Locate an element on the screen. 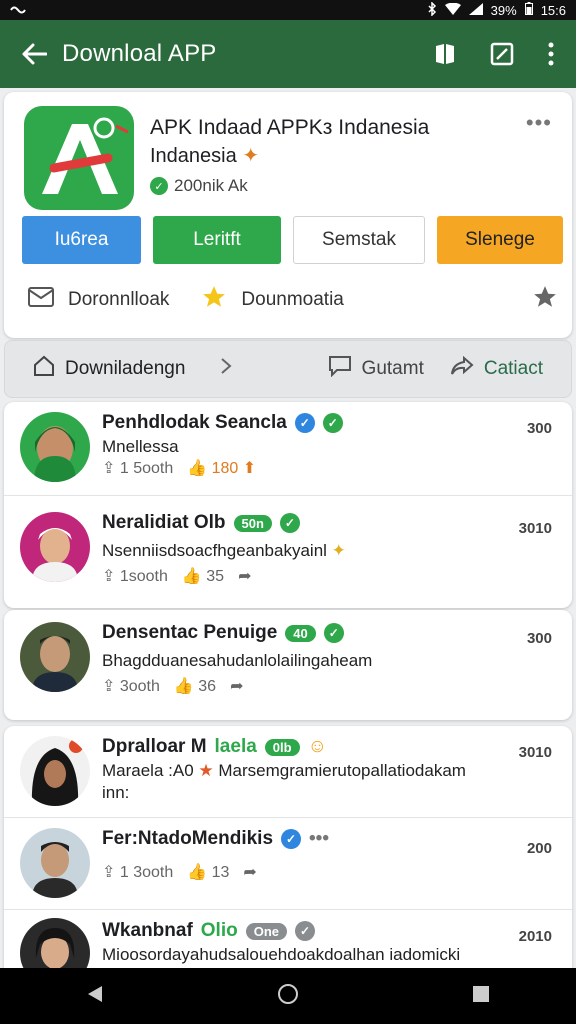 The height and width of the screenshot is (1024, 576). share-button: Semstak is located at coordinates (359, 240).